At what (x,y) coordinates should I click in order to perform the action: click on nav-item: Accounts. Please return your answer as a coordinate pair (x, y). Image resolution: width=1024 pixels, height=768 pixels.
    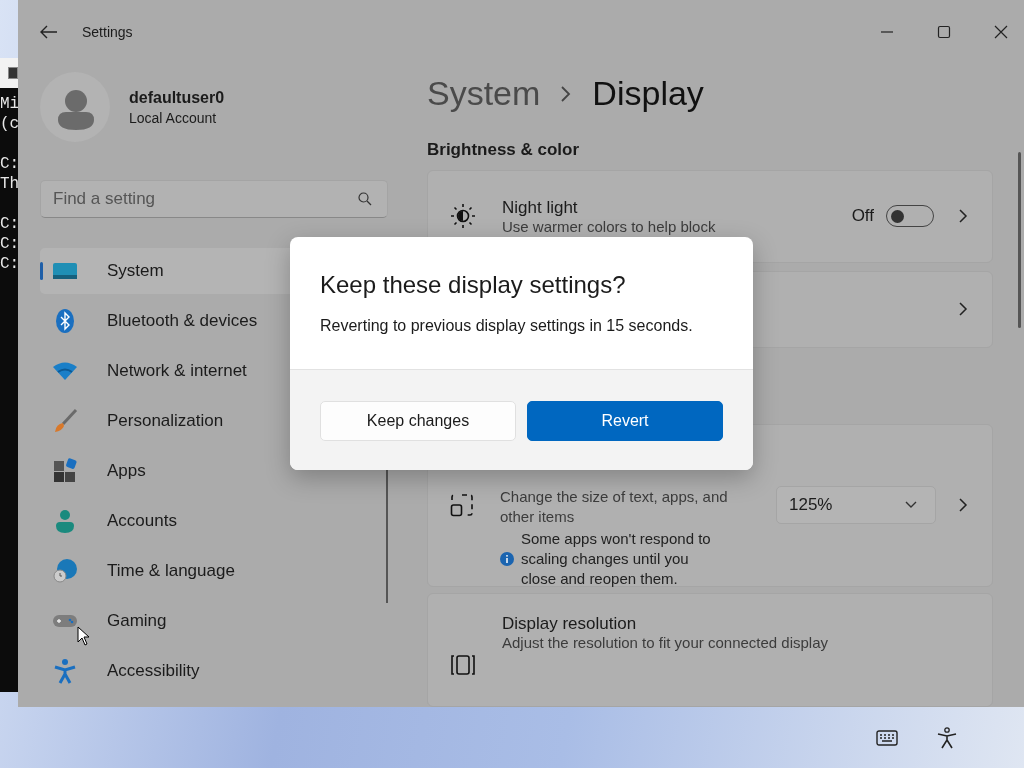
    Looking at the image, I should click on (171, 521).